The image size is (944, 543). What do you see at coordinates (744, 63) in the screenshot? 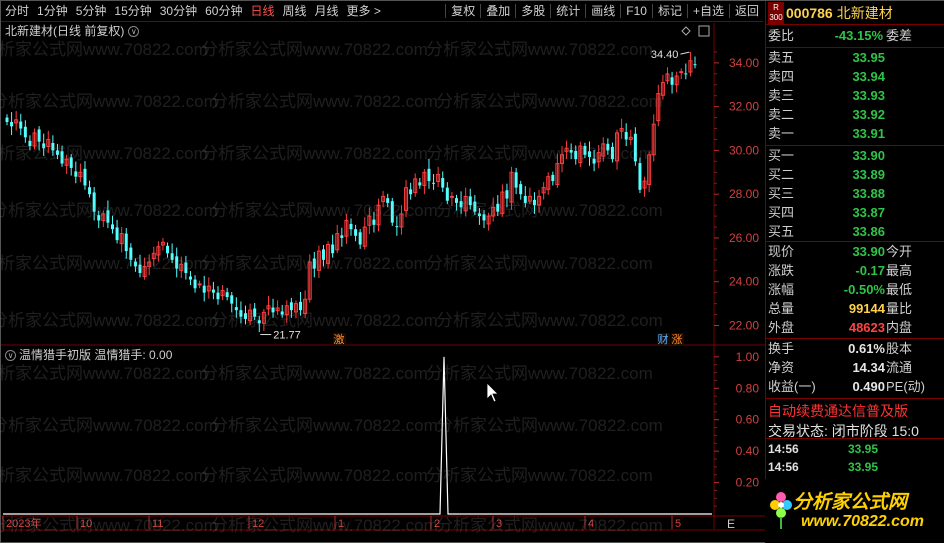
I see `y-tick-label: 34.00` at bounding box center [744, 63].